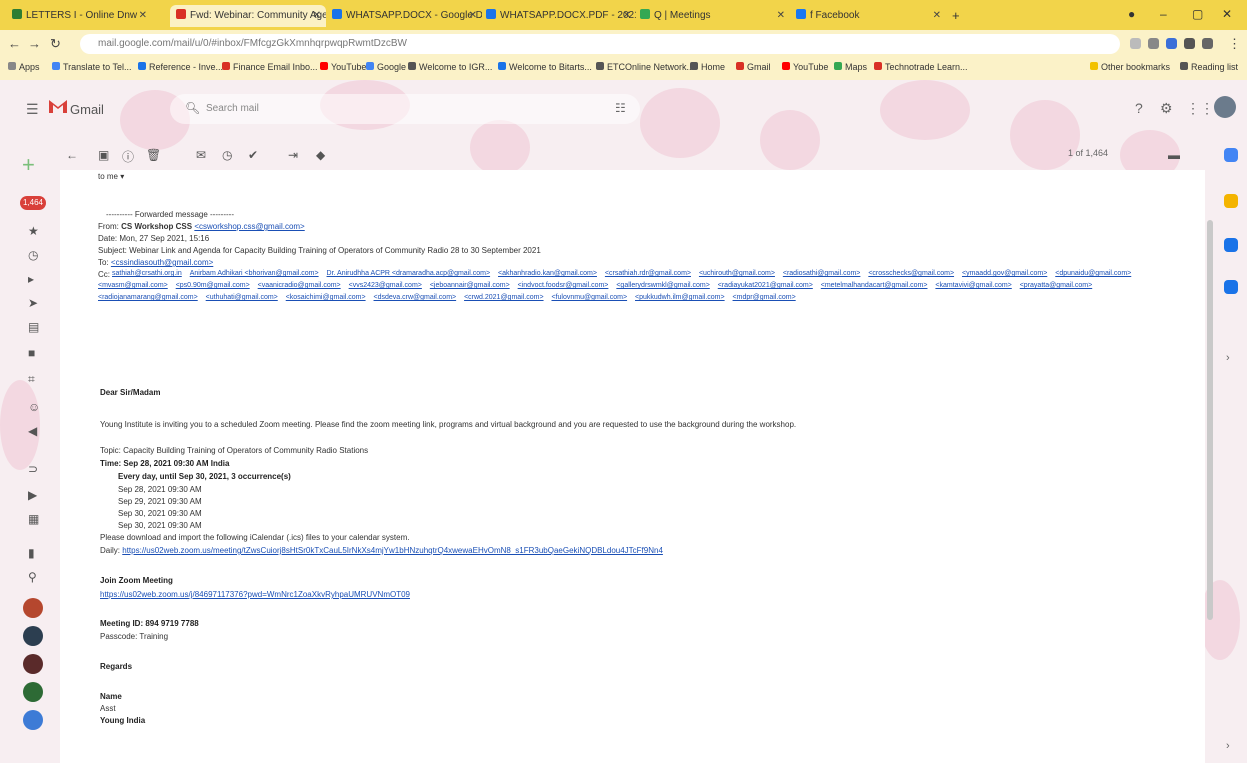 This screenshot has height=763, width=1247. Describe the element at coordinates (79, 16) in the screenshot. I see `browser-tab: LETTERS I - Online Dnw ✕` at that location.